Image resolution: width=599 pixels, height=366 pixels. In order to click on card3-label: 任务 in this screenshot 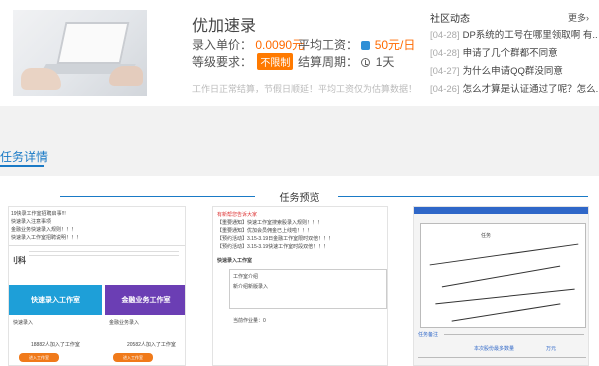, I will do `click(486, 236)`.